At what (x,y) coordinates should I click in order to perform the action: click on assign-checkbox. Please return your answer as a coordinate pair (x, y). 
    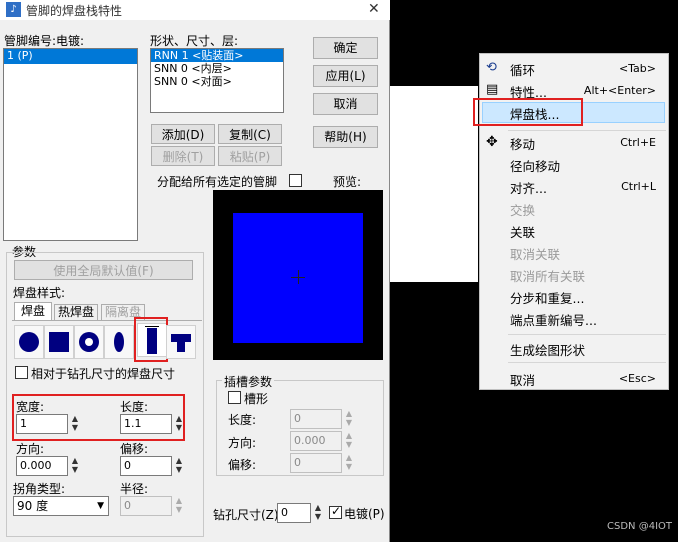
    Looking at the image, I should click on (295, 180).